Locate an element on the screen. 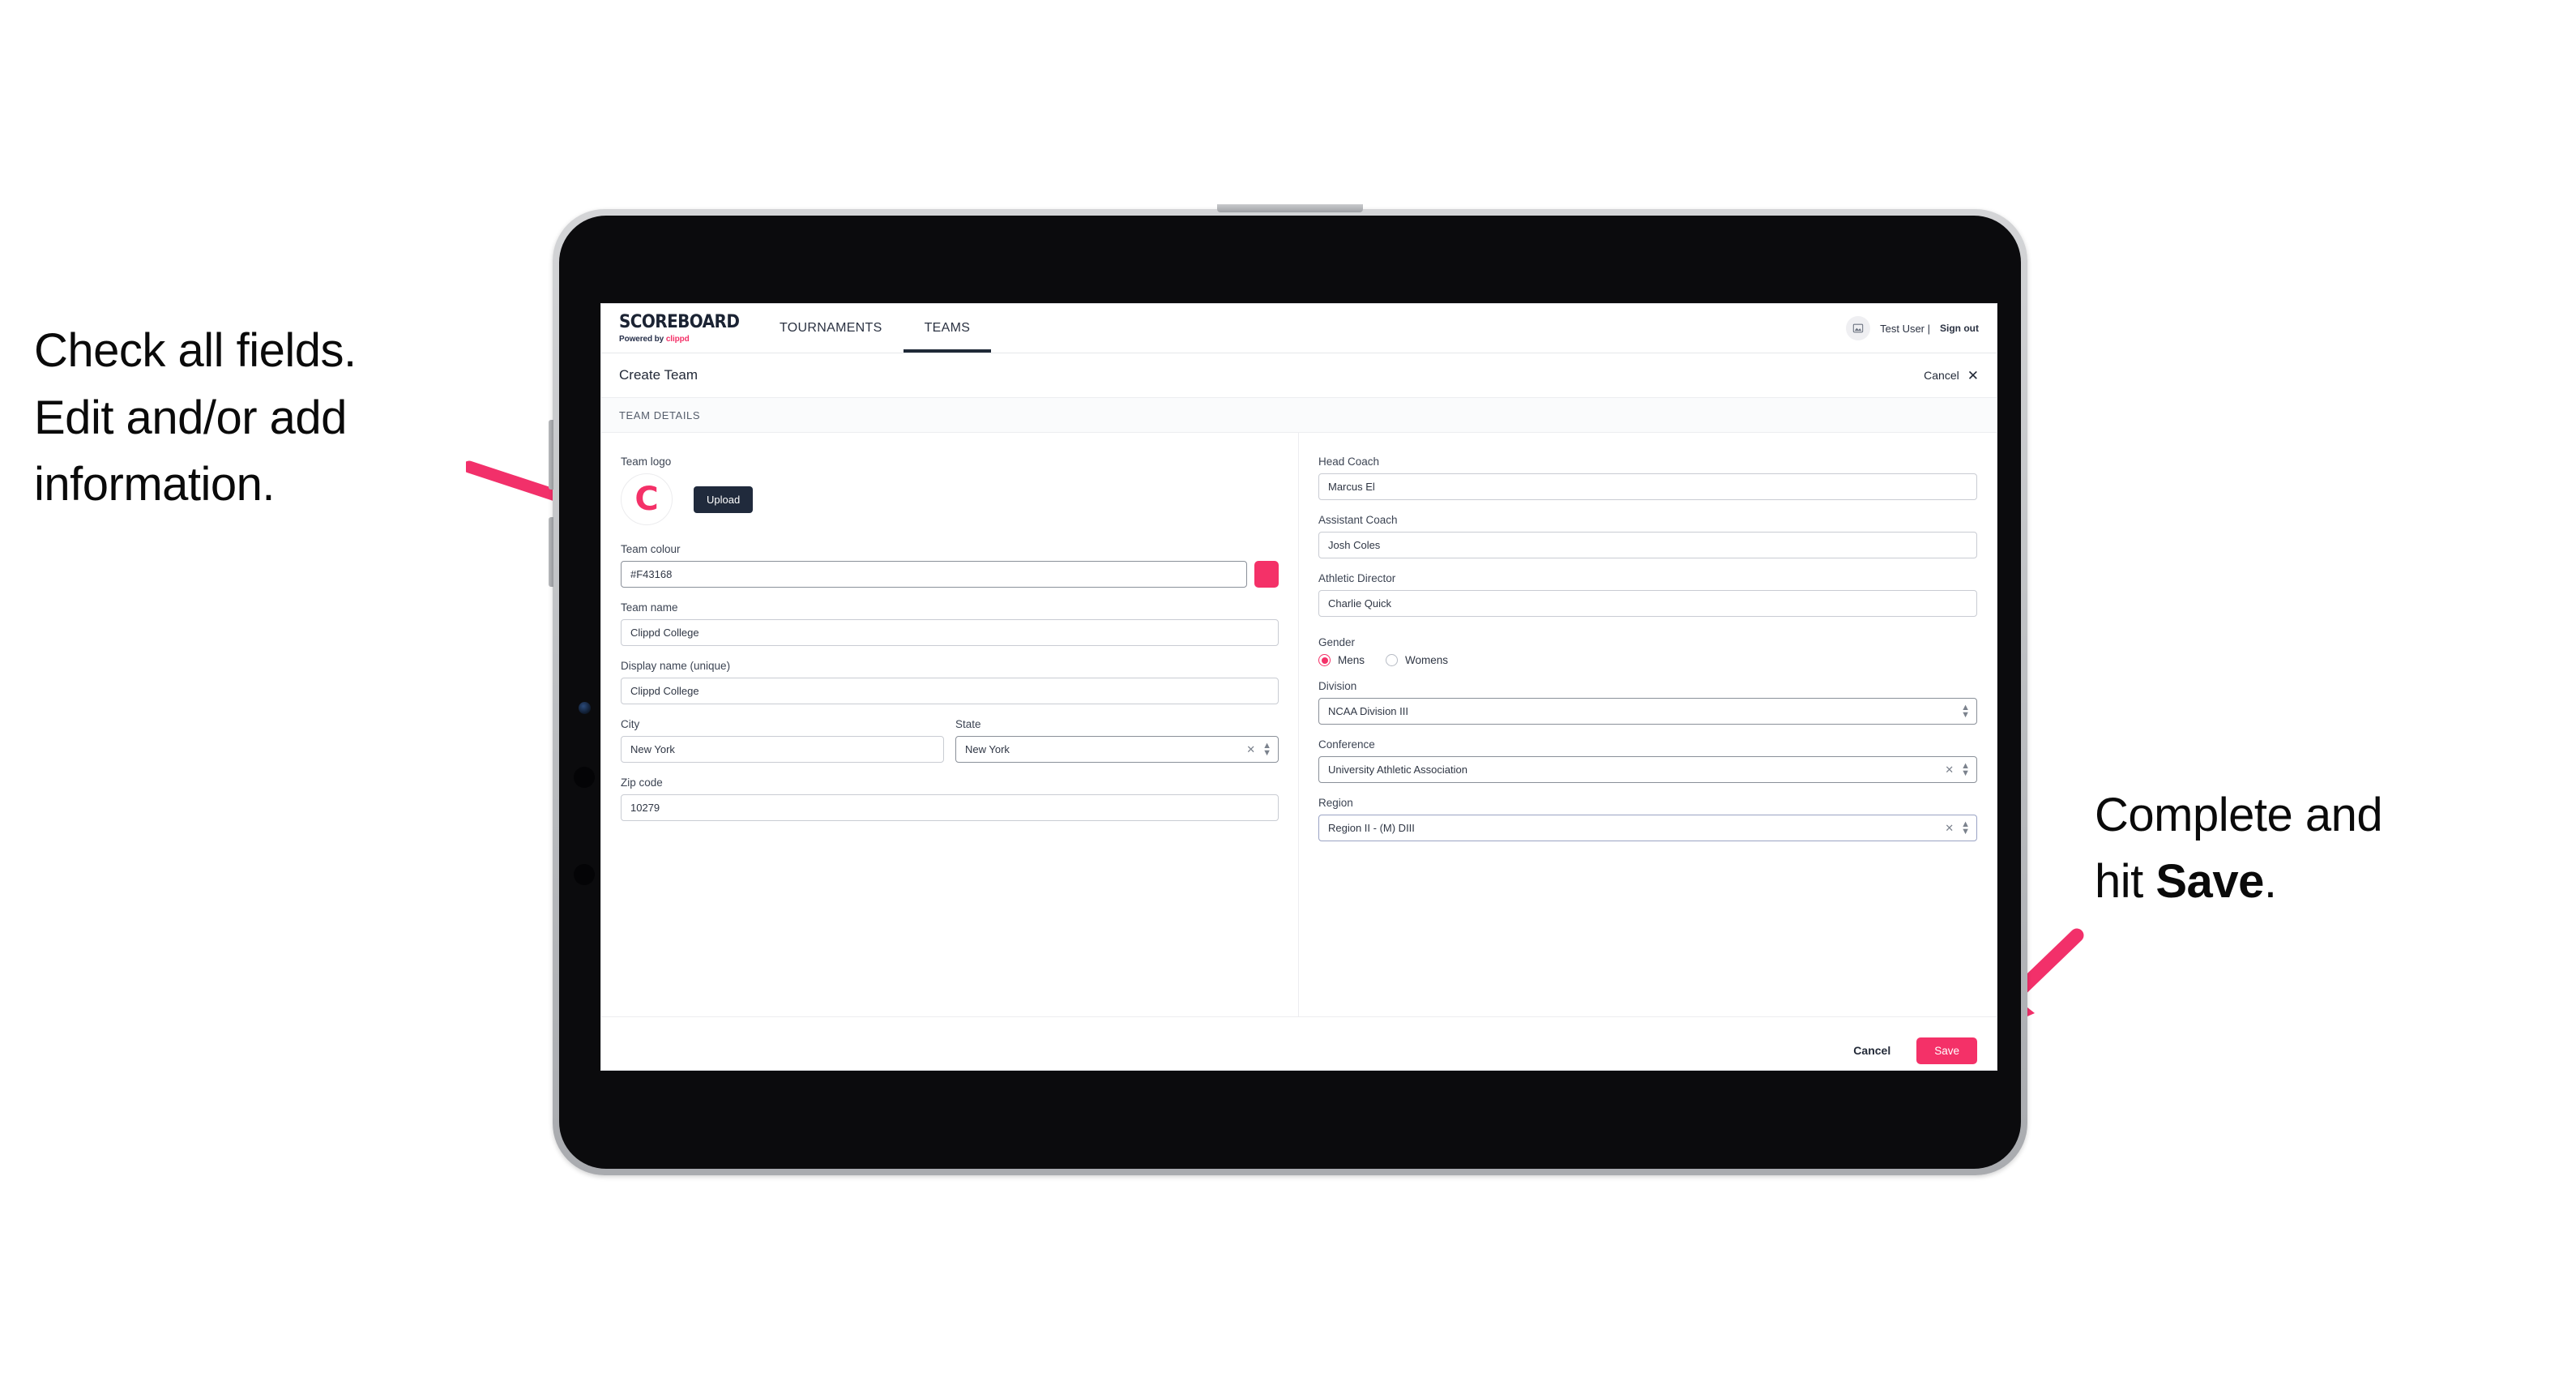 The height and width of the screenshot is (1386, 2576). team-colour-row is located at coordinates (950, 574).